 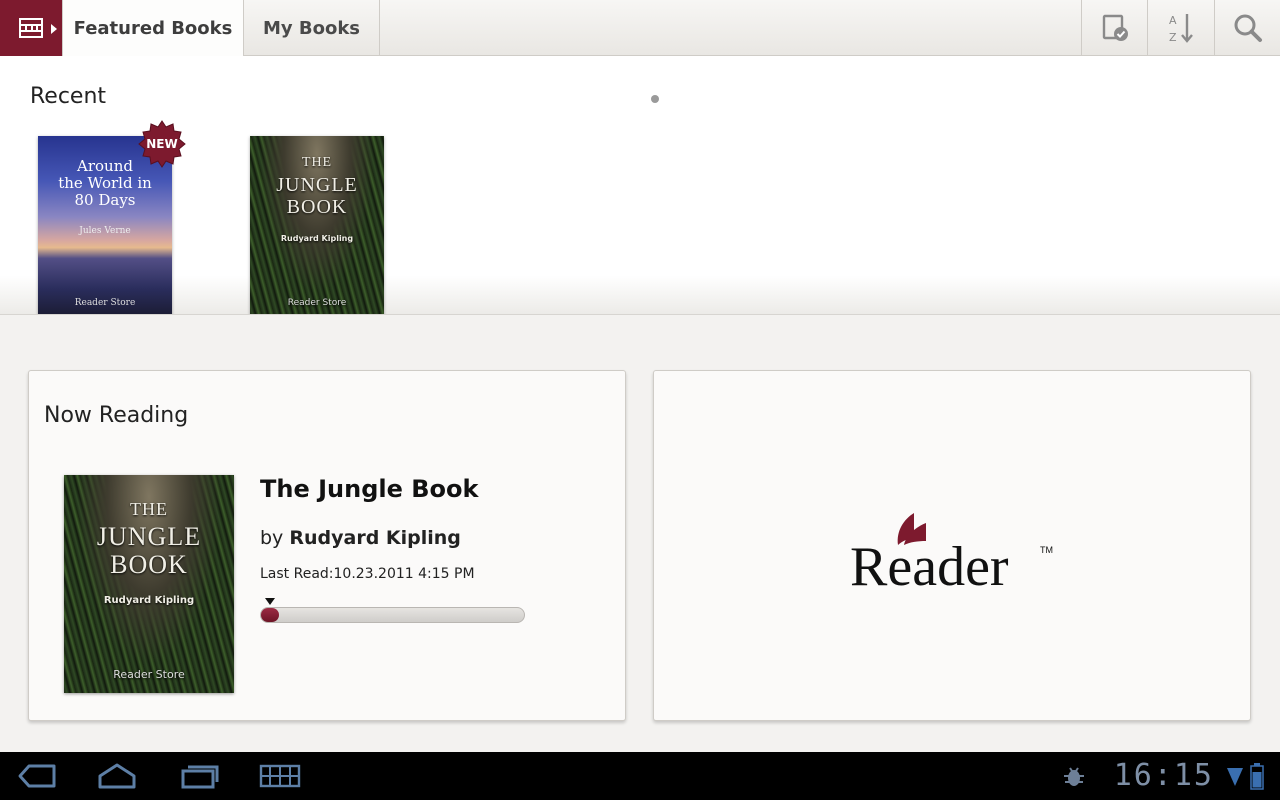 What do you see at coordinates (369, 489) in the screenshot?
I see `book-title: The Jungle Book` at bounding box center [369, 489].